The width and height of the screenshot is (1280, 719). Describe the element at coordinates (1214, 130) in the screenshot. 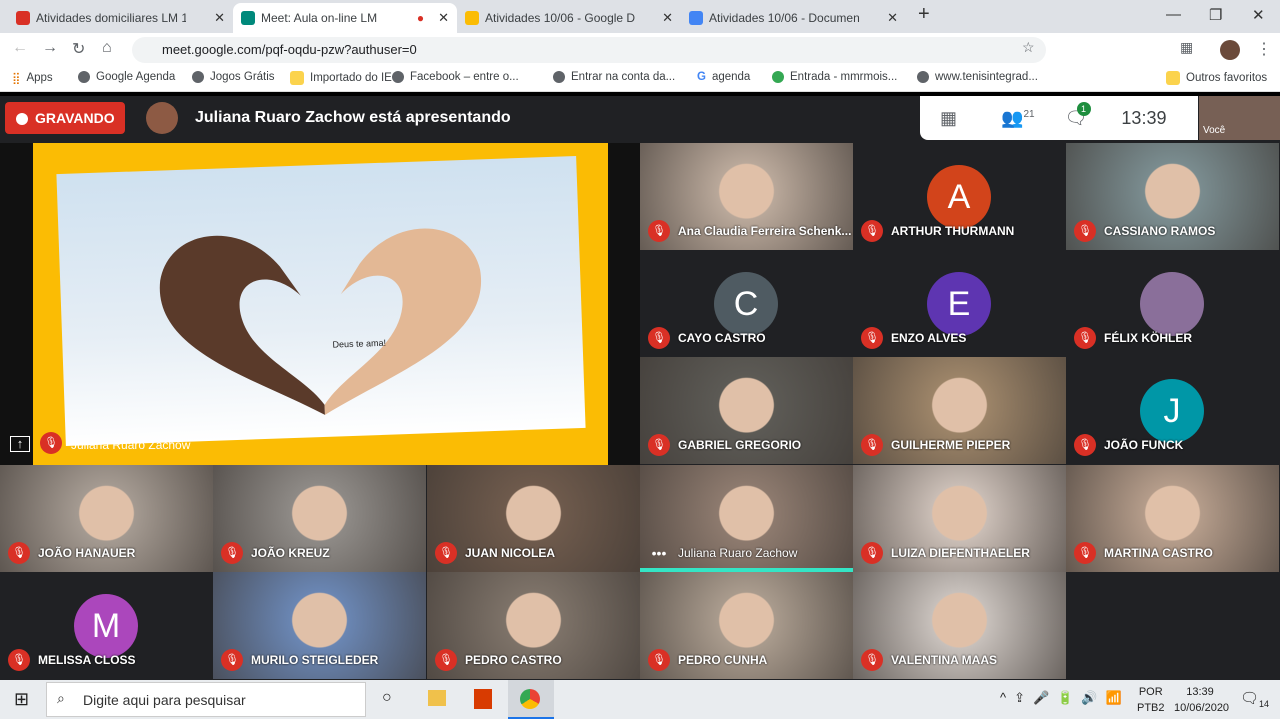

I see `self-label: Você` at that location.